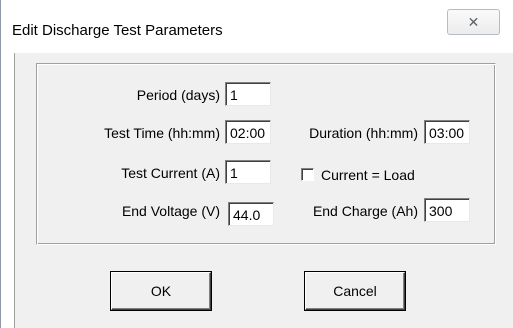 The image size is (513, 328). I want to click on test-current-input, so click(248, 172).